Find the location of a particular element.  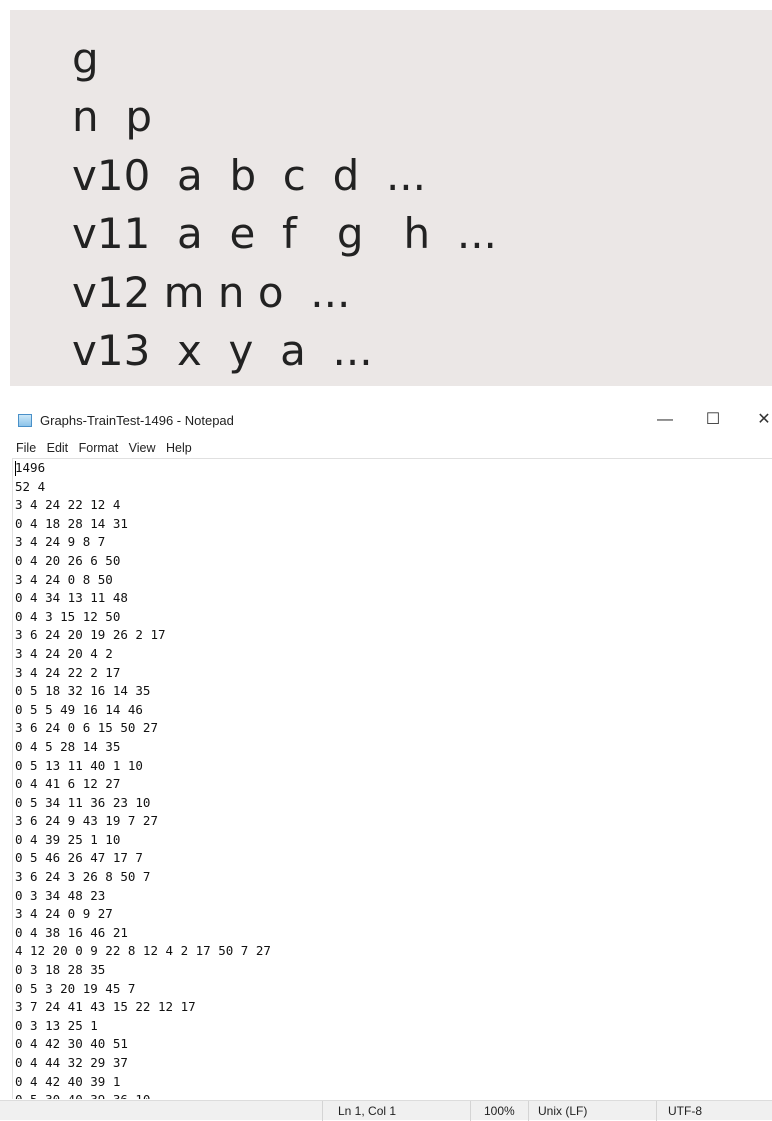

title-bar: Graphs-TrainTest-1496 - Notepad — ☐ ✕ is located at coordinates (386, 420).